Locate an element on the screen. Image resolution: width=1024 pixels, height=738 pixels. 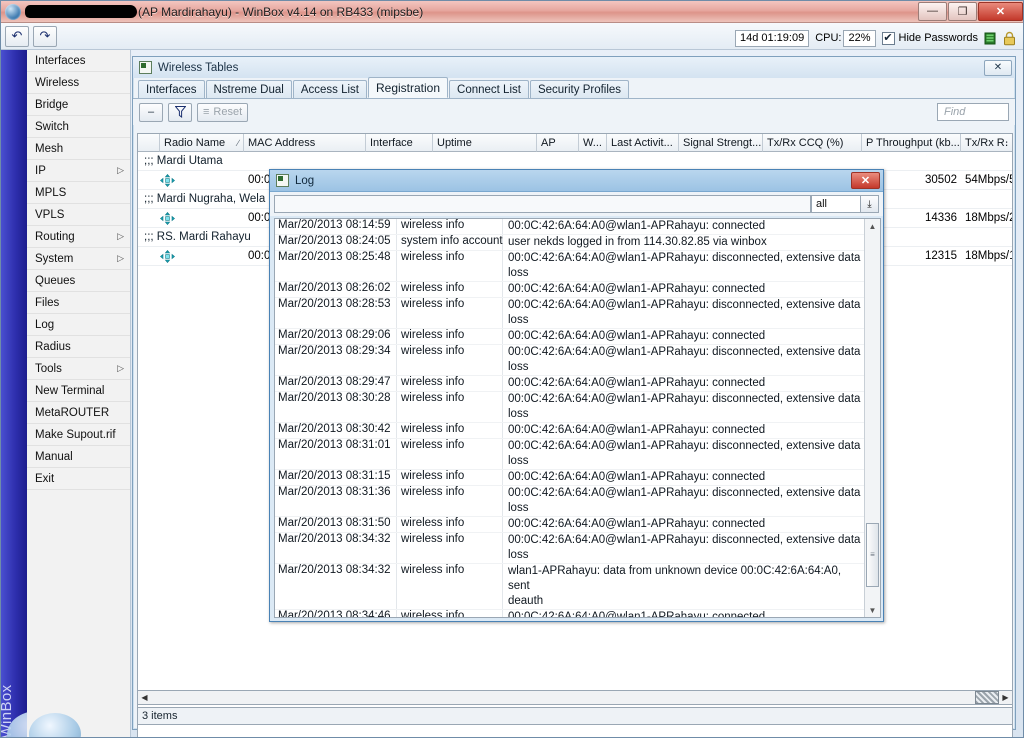
log-entry-time: Mar/20/2013 08:30:28 is located at coordinates (336, 407).